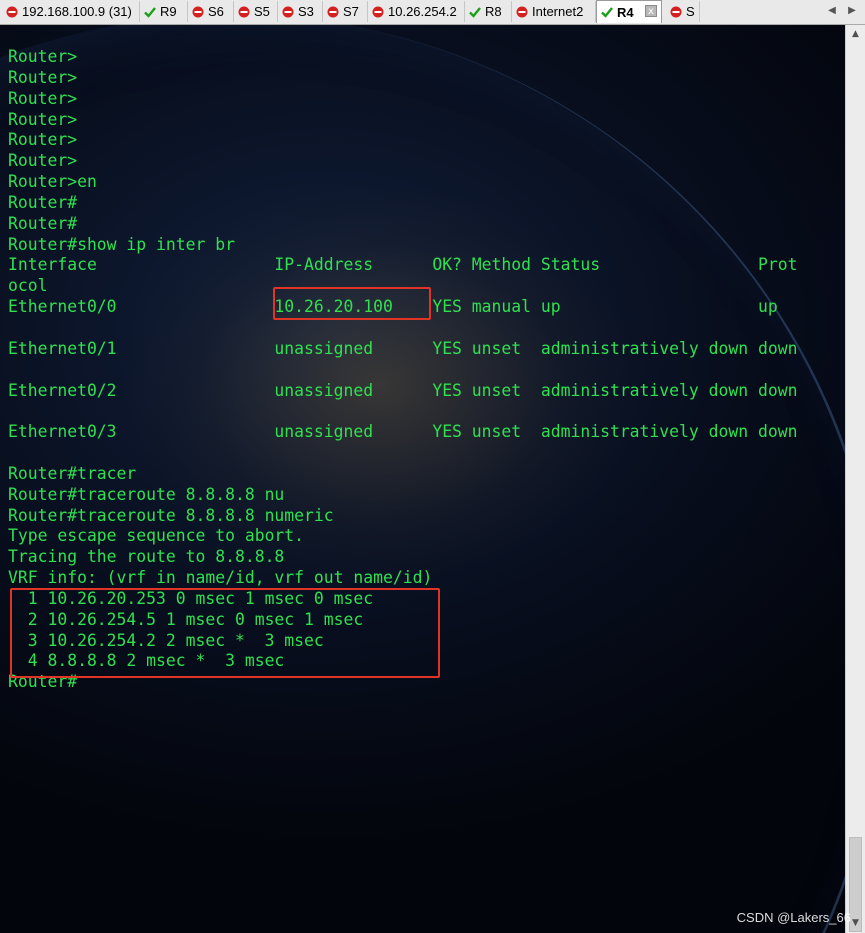 This screenshot has height=933, width=865. What do you see at coordinates (52, 182) in the screenshot?
I see `terminal-line: Router>en` at bounding box center [52, 182].